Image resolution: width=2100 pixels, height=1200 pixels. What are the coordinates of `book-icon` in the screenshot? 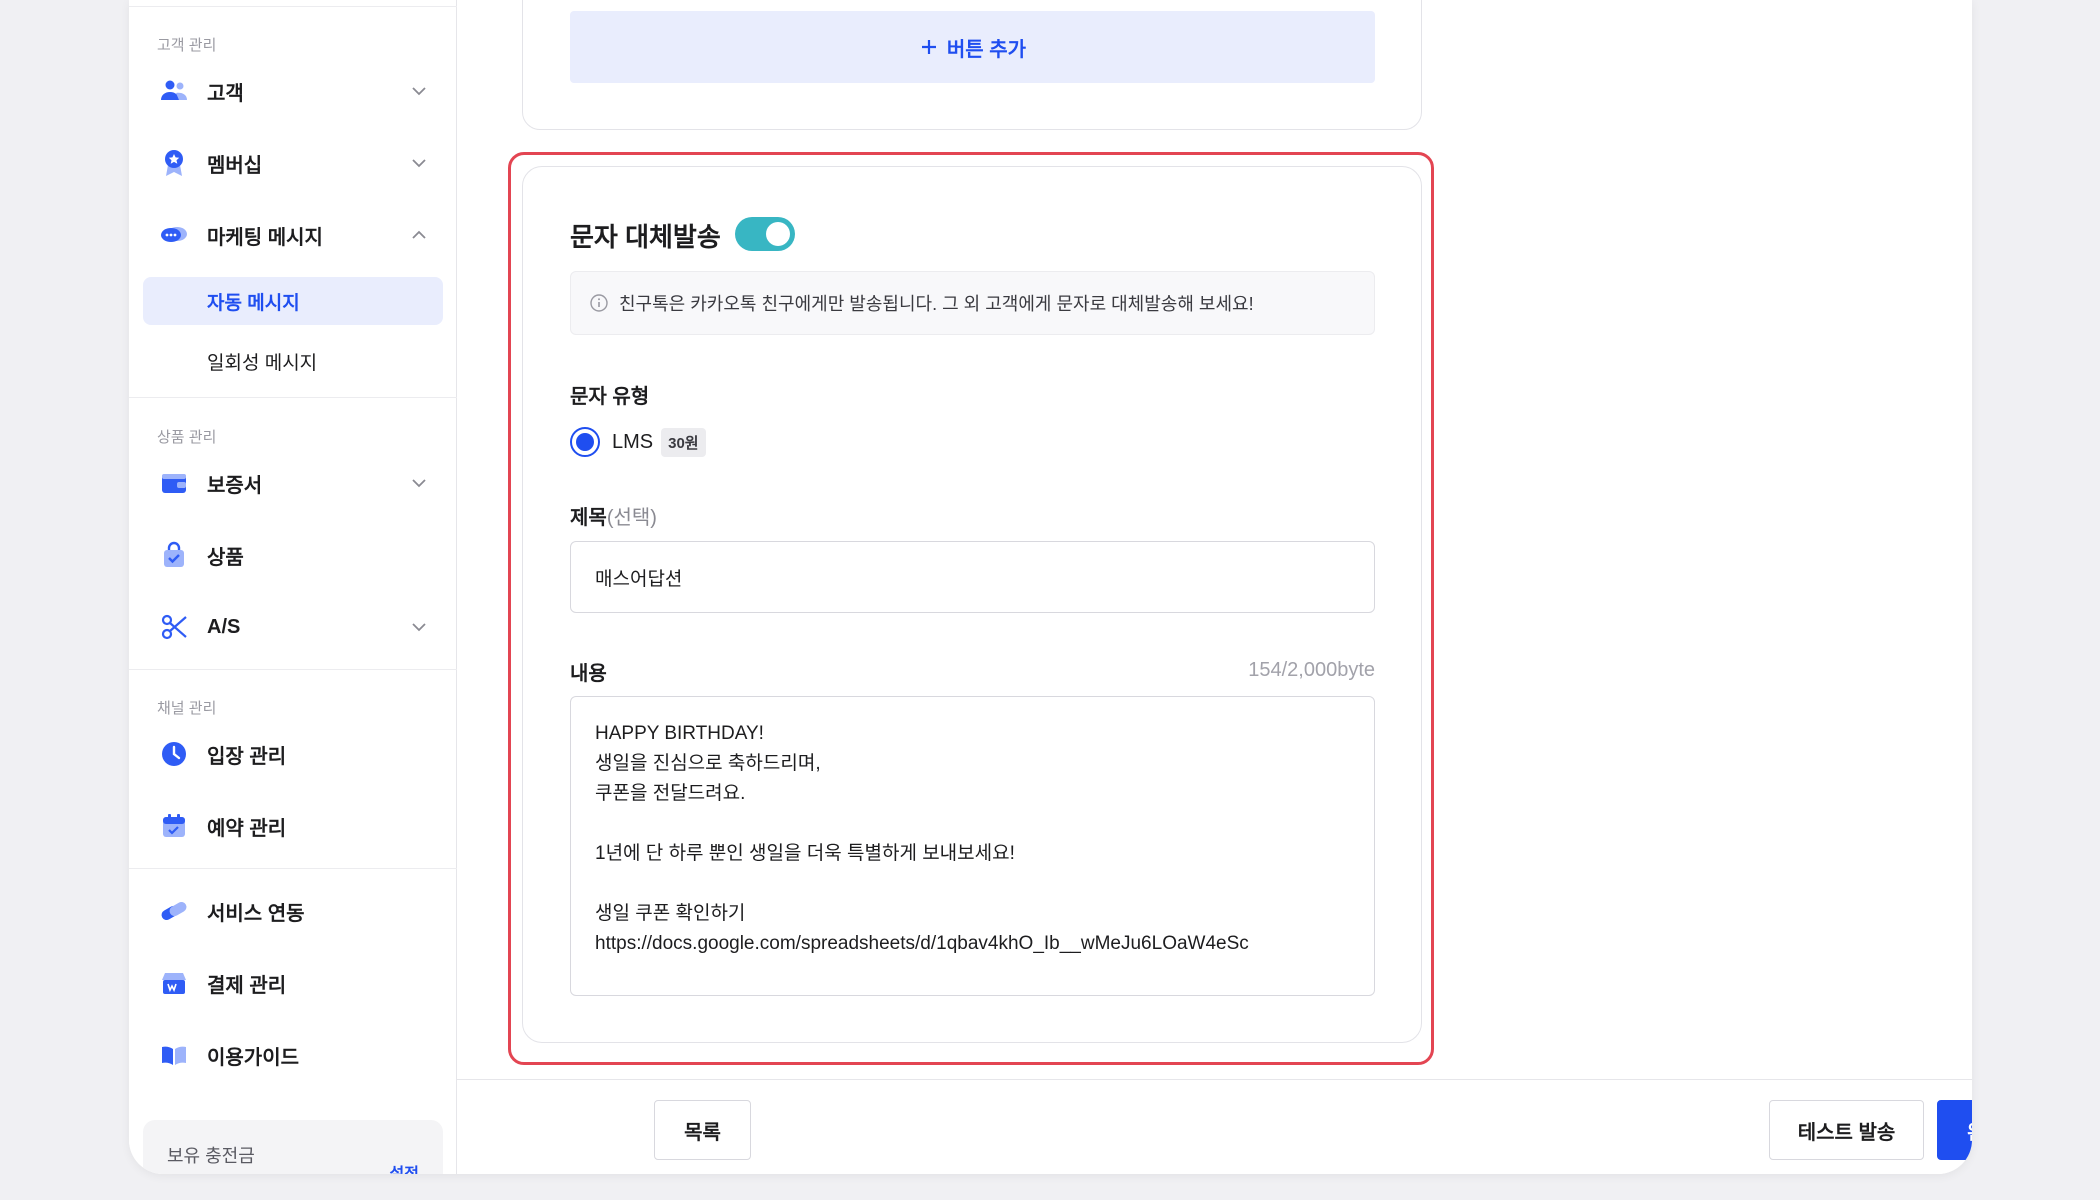 It's located at (174, 1055).